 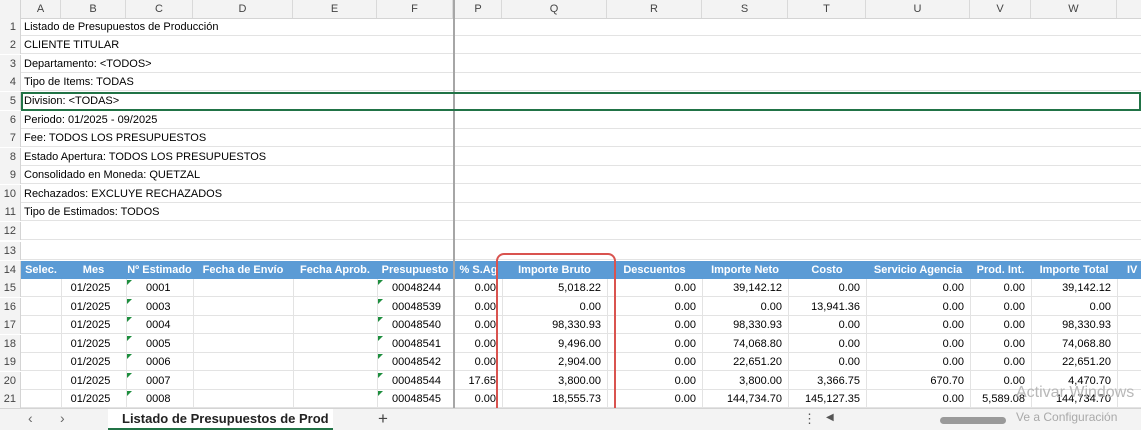 What do you see at coordinates (145, 157) in the screenshot?
I see `info-line: Estado Apertura: TODOS LOS PRESUPUESTOS` at bounding box center [145, 157].